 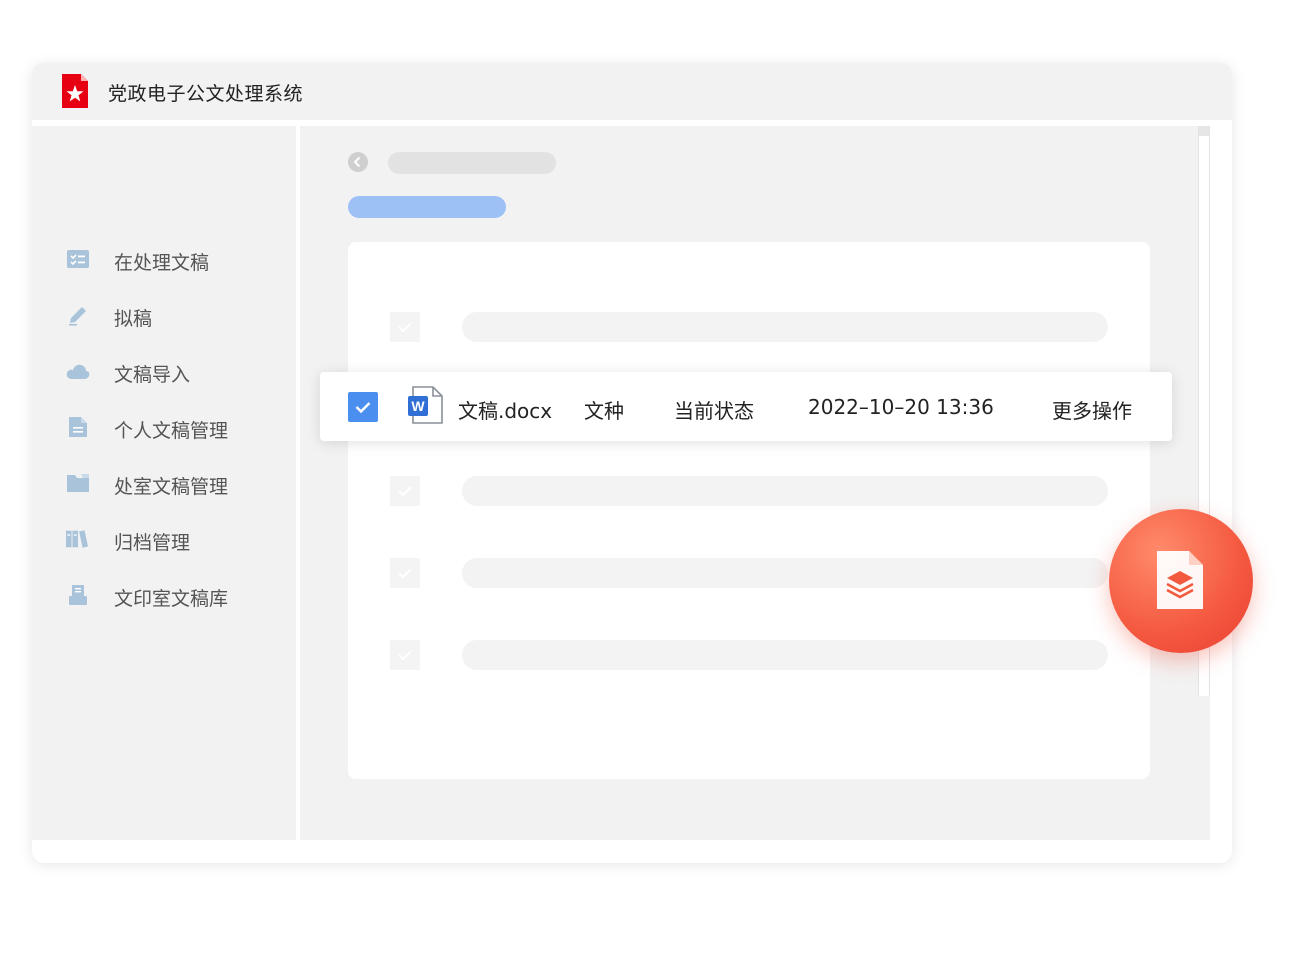 I want to click on bottom-bar, so click(x=632, y=851).